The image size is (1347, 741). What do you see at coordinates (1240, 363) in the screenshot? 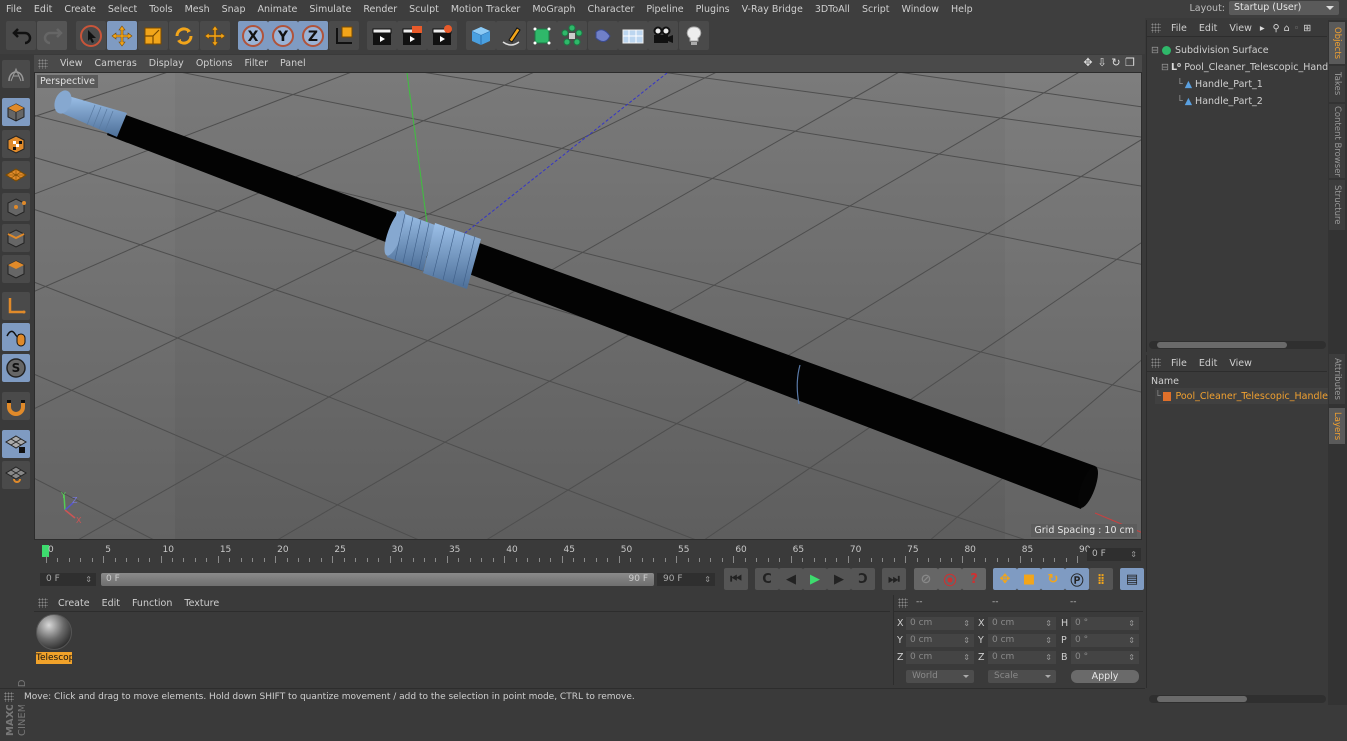
I see `layer-menu-view: View` at bounding box center [1240, 363].